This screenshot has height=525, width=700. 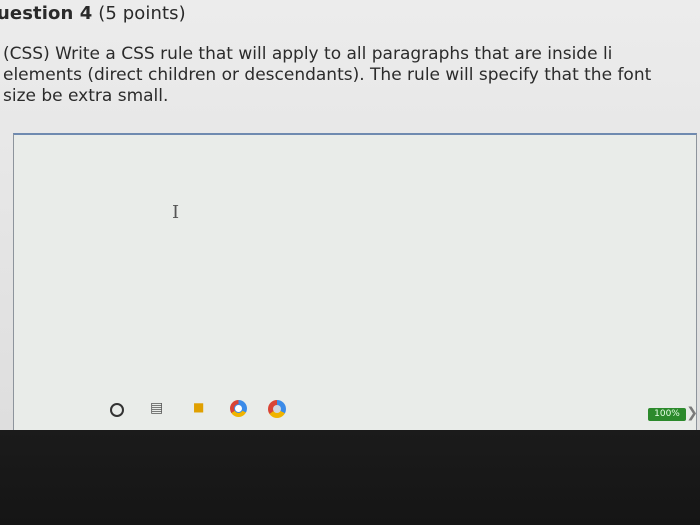 I want to click on text-cursor-icon: I, so click(x=176, y=212).